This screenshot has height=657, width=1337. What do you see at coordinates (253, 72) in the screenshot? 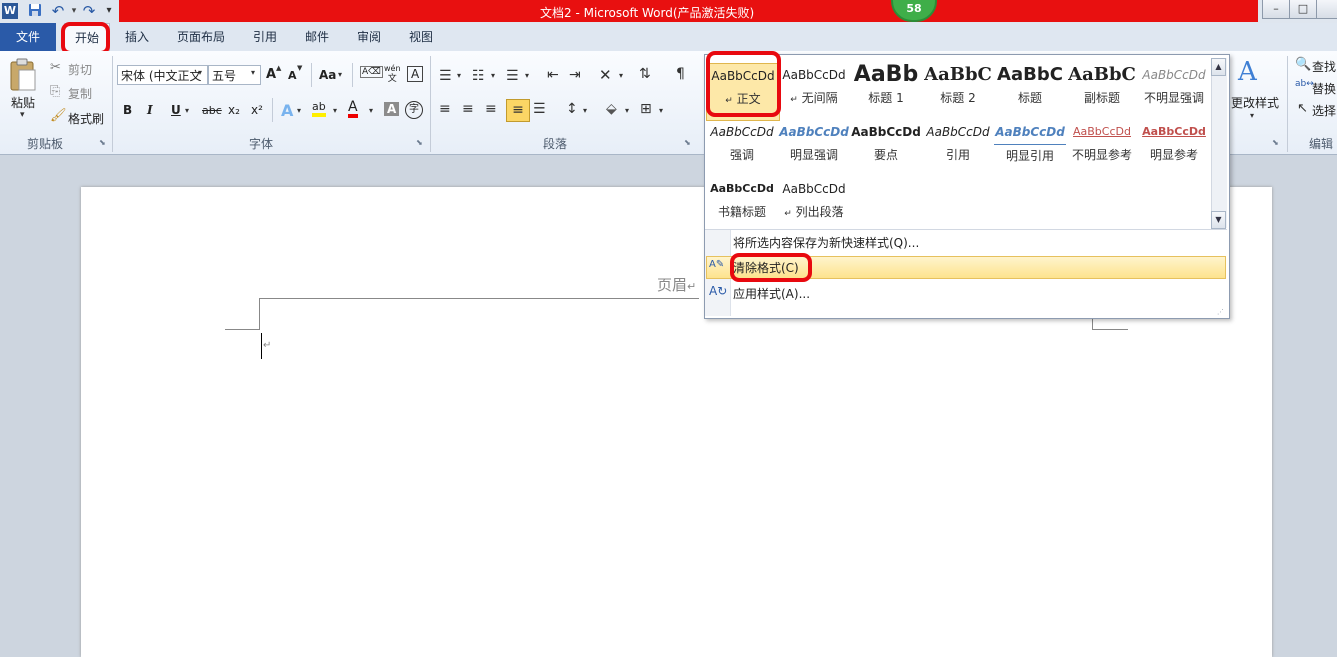
I see `font-size-chevron-icon: ▾` at bounding box center [253, 72].